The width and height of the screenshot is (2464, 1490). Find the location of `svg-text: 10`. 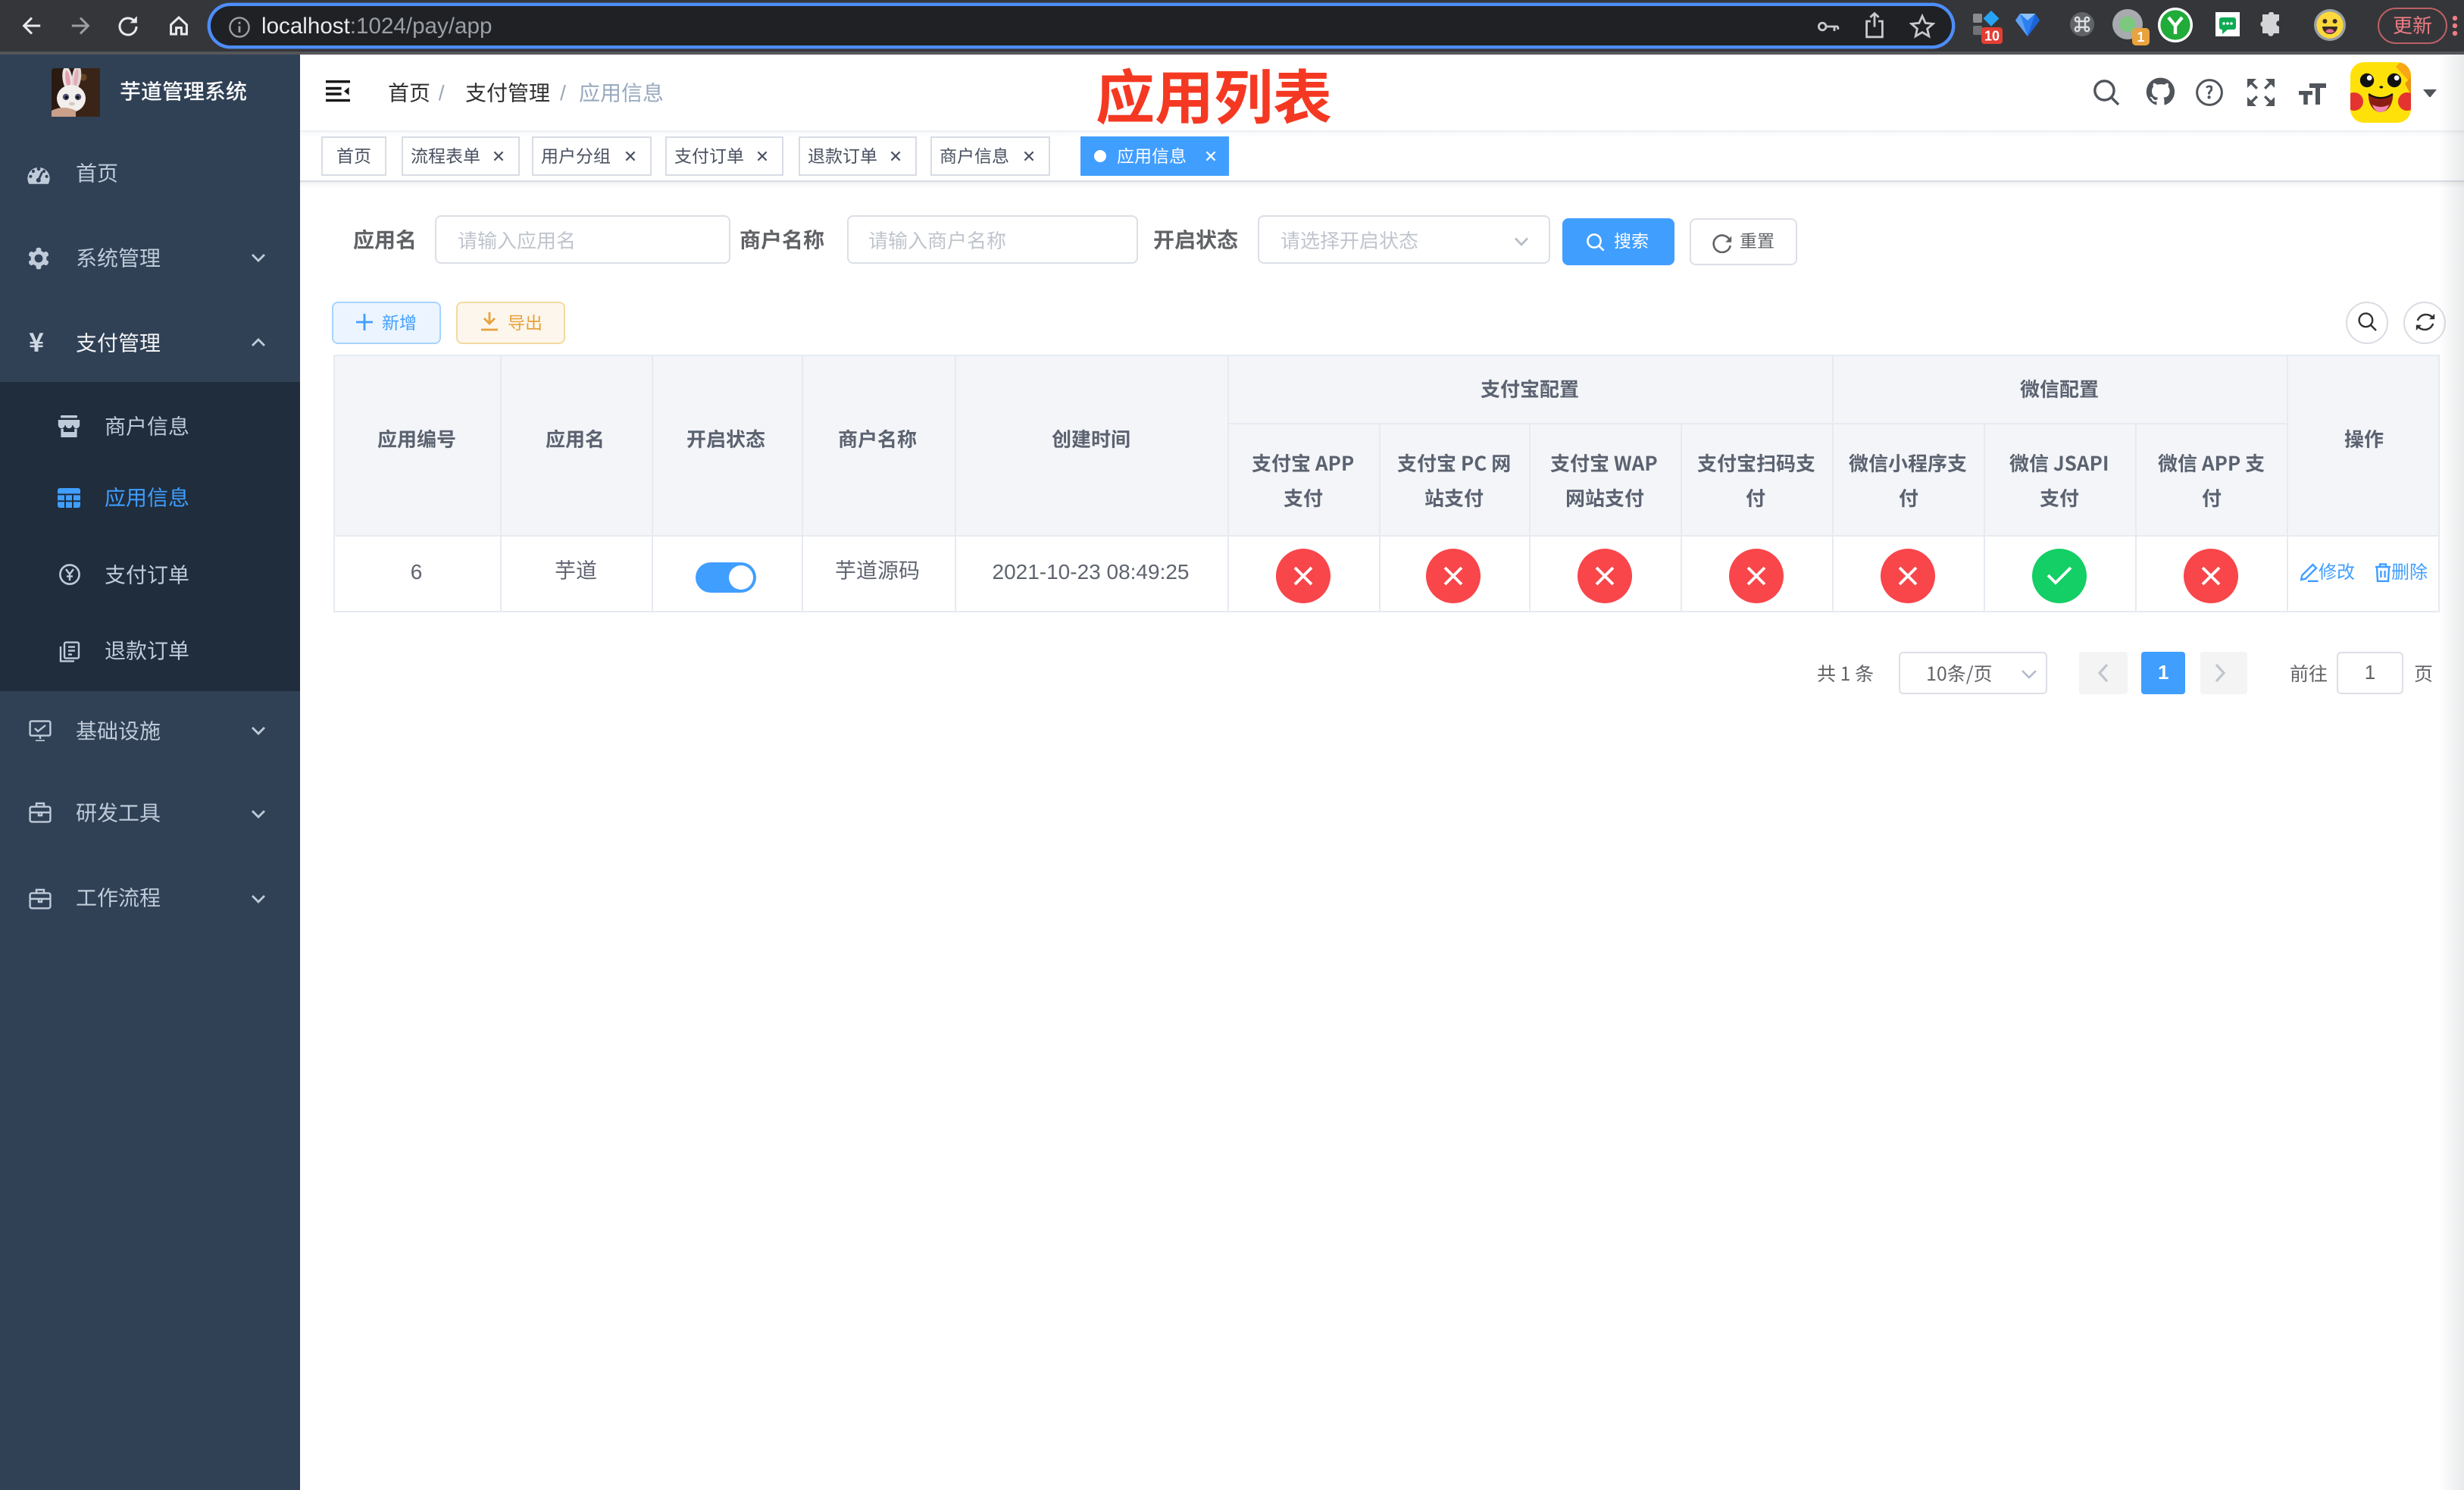

svg-text: 10 is located at coordinates (1992, 36).